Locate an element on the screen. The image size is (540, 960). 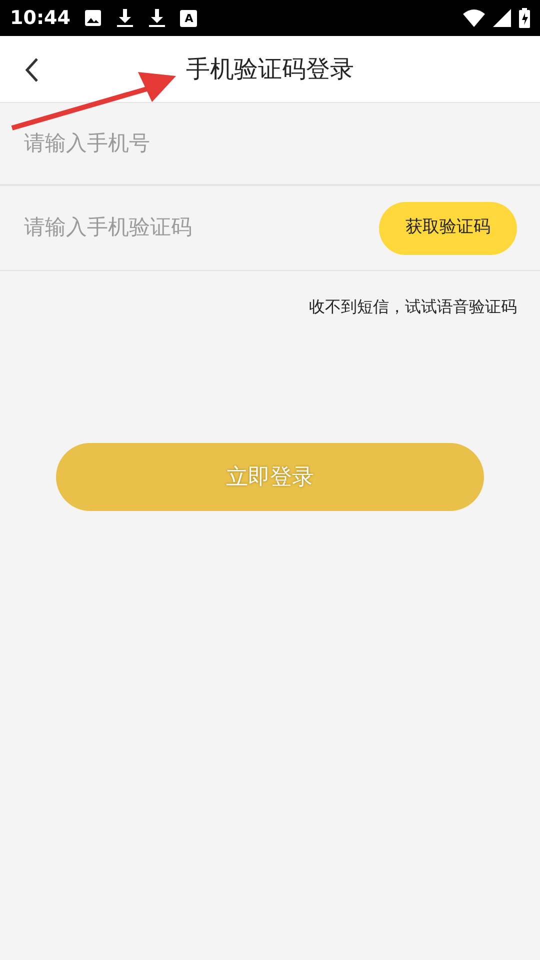
code-input: 请输入手机验证码 is located at coordinates (201, 228).